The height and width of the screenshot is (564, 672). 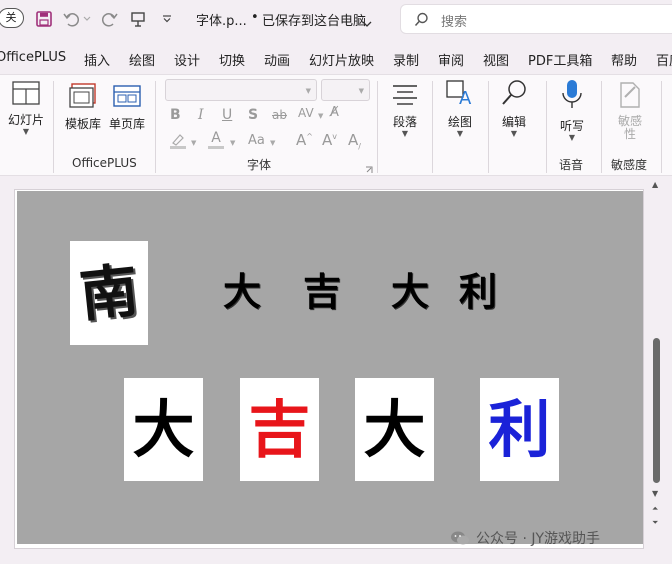 What do you see at coordinates (367, 22) in the screenshot?
I see `chevron-down-icon` at bounding box center [367, 22].